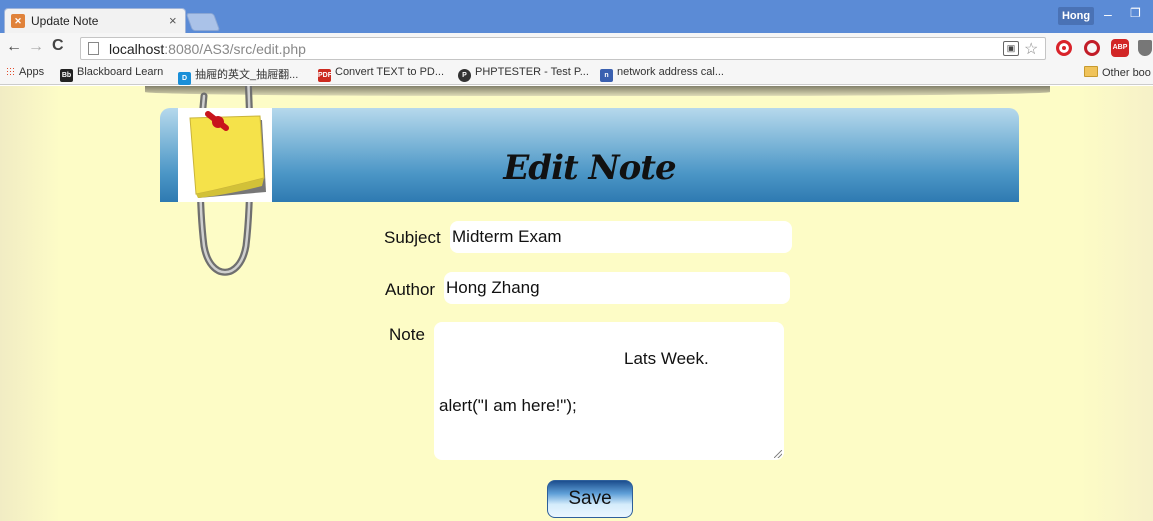 The image size is (1153, 521). What do you see at coordinates (1064, 48) in the screenshot?
I see `stop-sign-icon` at bounding box center [1064, 48].